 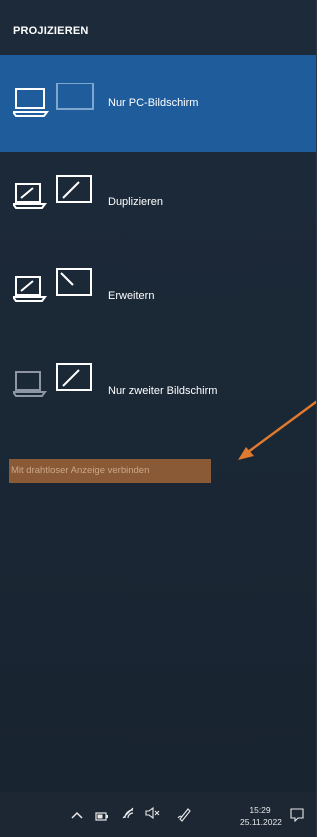 What do you see at coordinates (57, 196) in the screenshot?
I see `duplicate-icon` at bounding box center [57, 196].